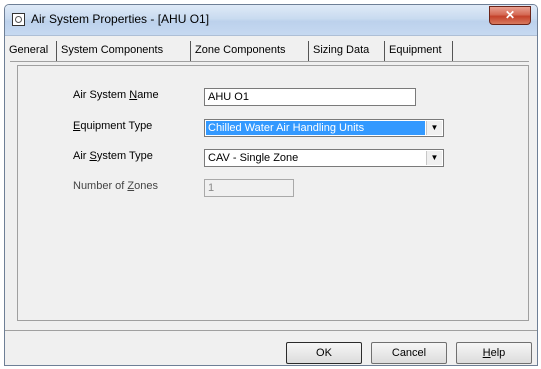 This screenshot has height=369, width=541. I want to click on equipment-type-value: Chilled Water Air Handling Units, so click(315, 128).